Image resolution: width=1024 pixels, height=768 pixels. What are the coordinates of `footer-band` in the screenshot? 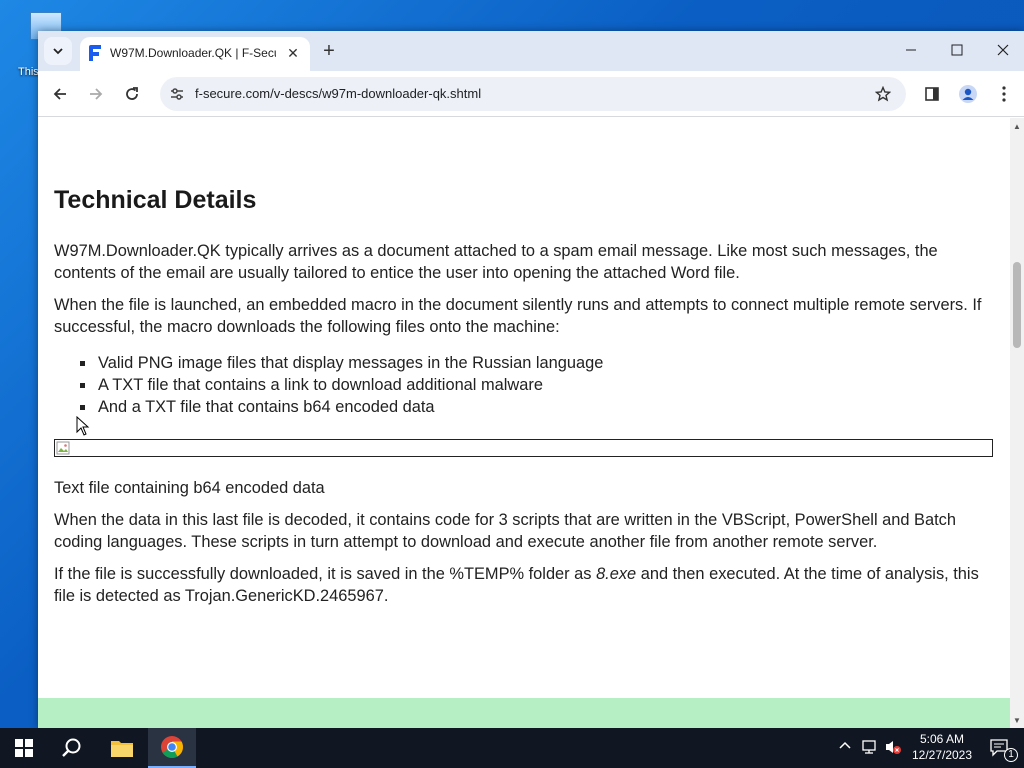 It's located at (524, 713).